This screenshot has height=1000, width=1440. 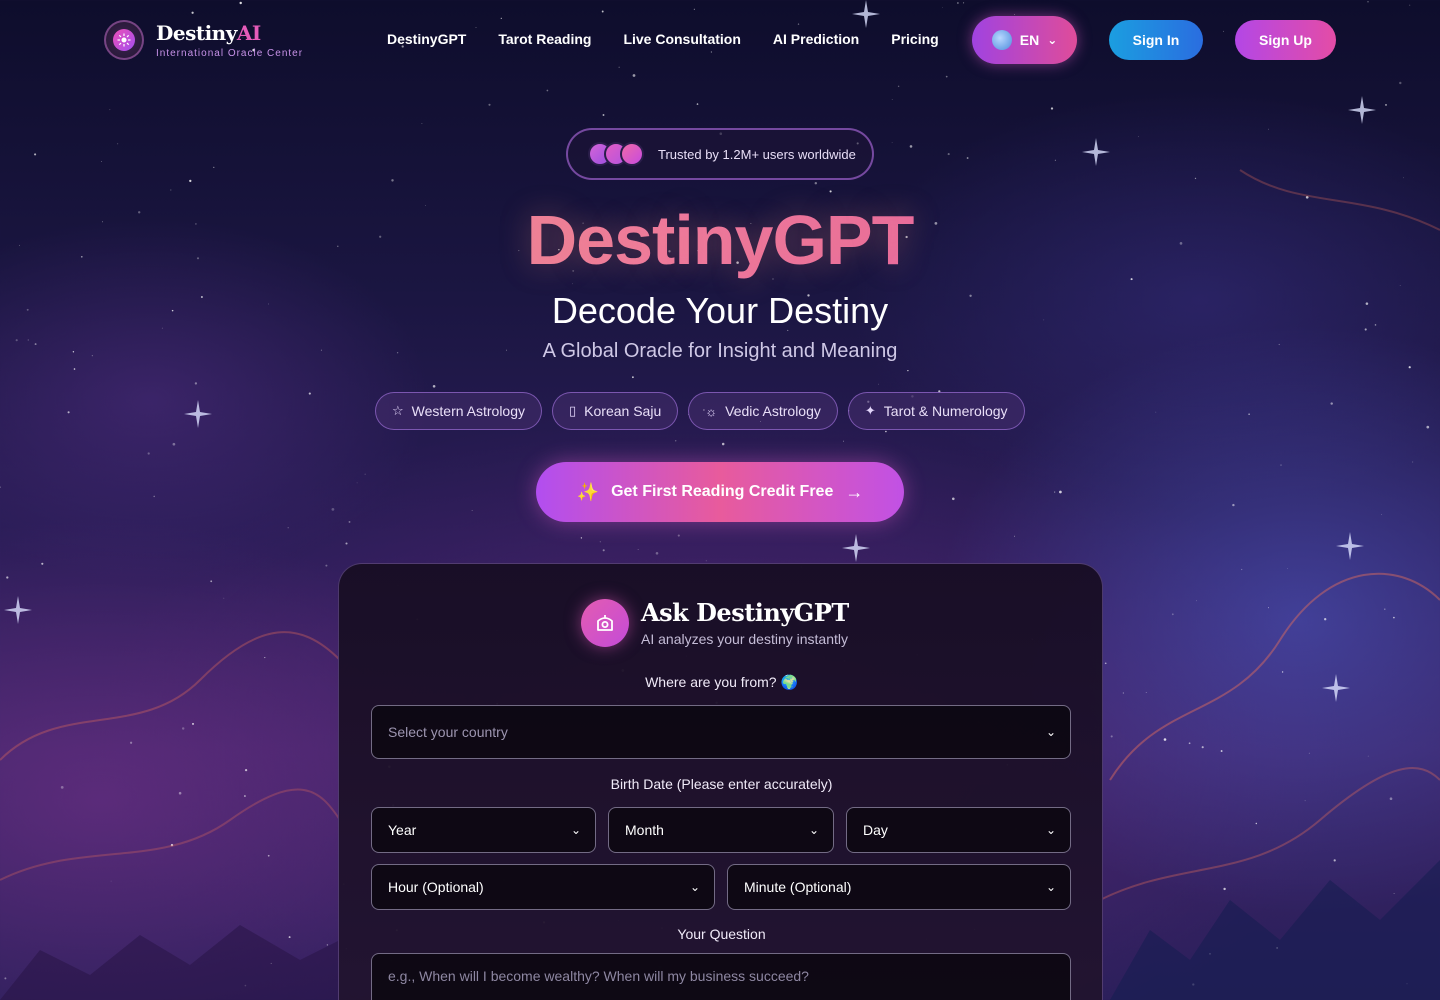 What do you see at coordinates (721, 682) in the screenshot?
I see `country-label: Where are you from? 🌍` at bounding box center [721, 682].